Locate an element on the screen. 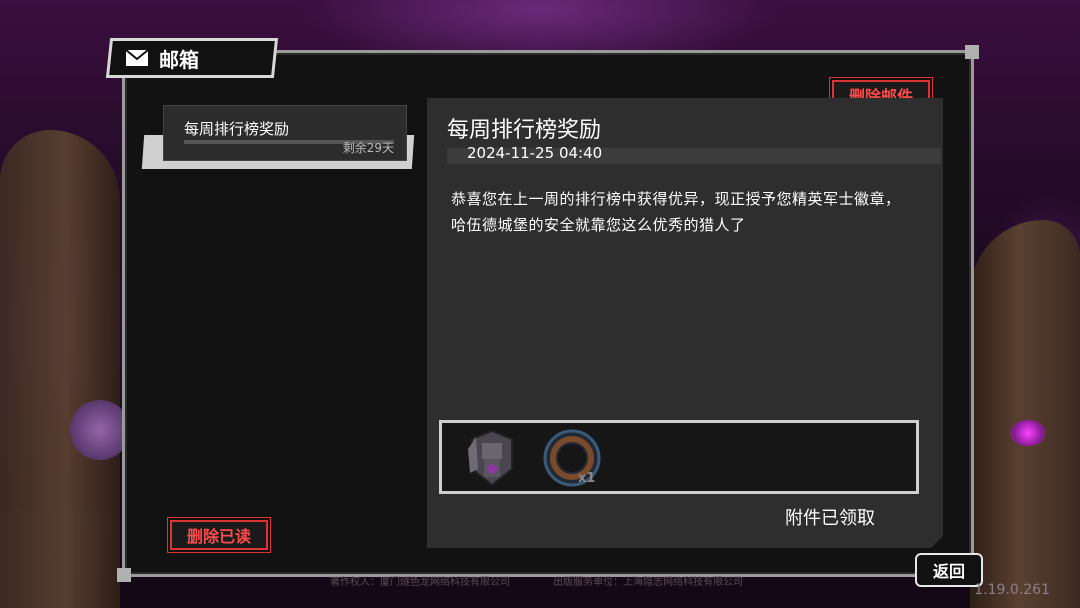 This screenshot has width=1080, height=608. attachment-slot is located at coordinates (492, 458).